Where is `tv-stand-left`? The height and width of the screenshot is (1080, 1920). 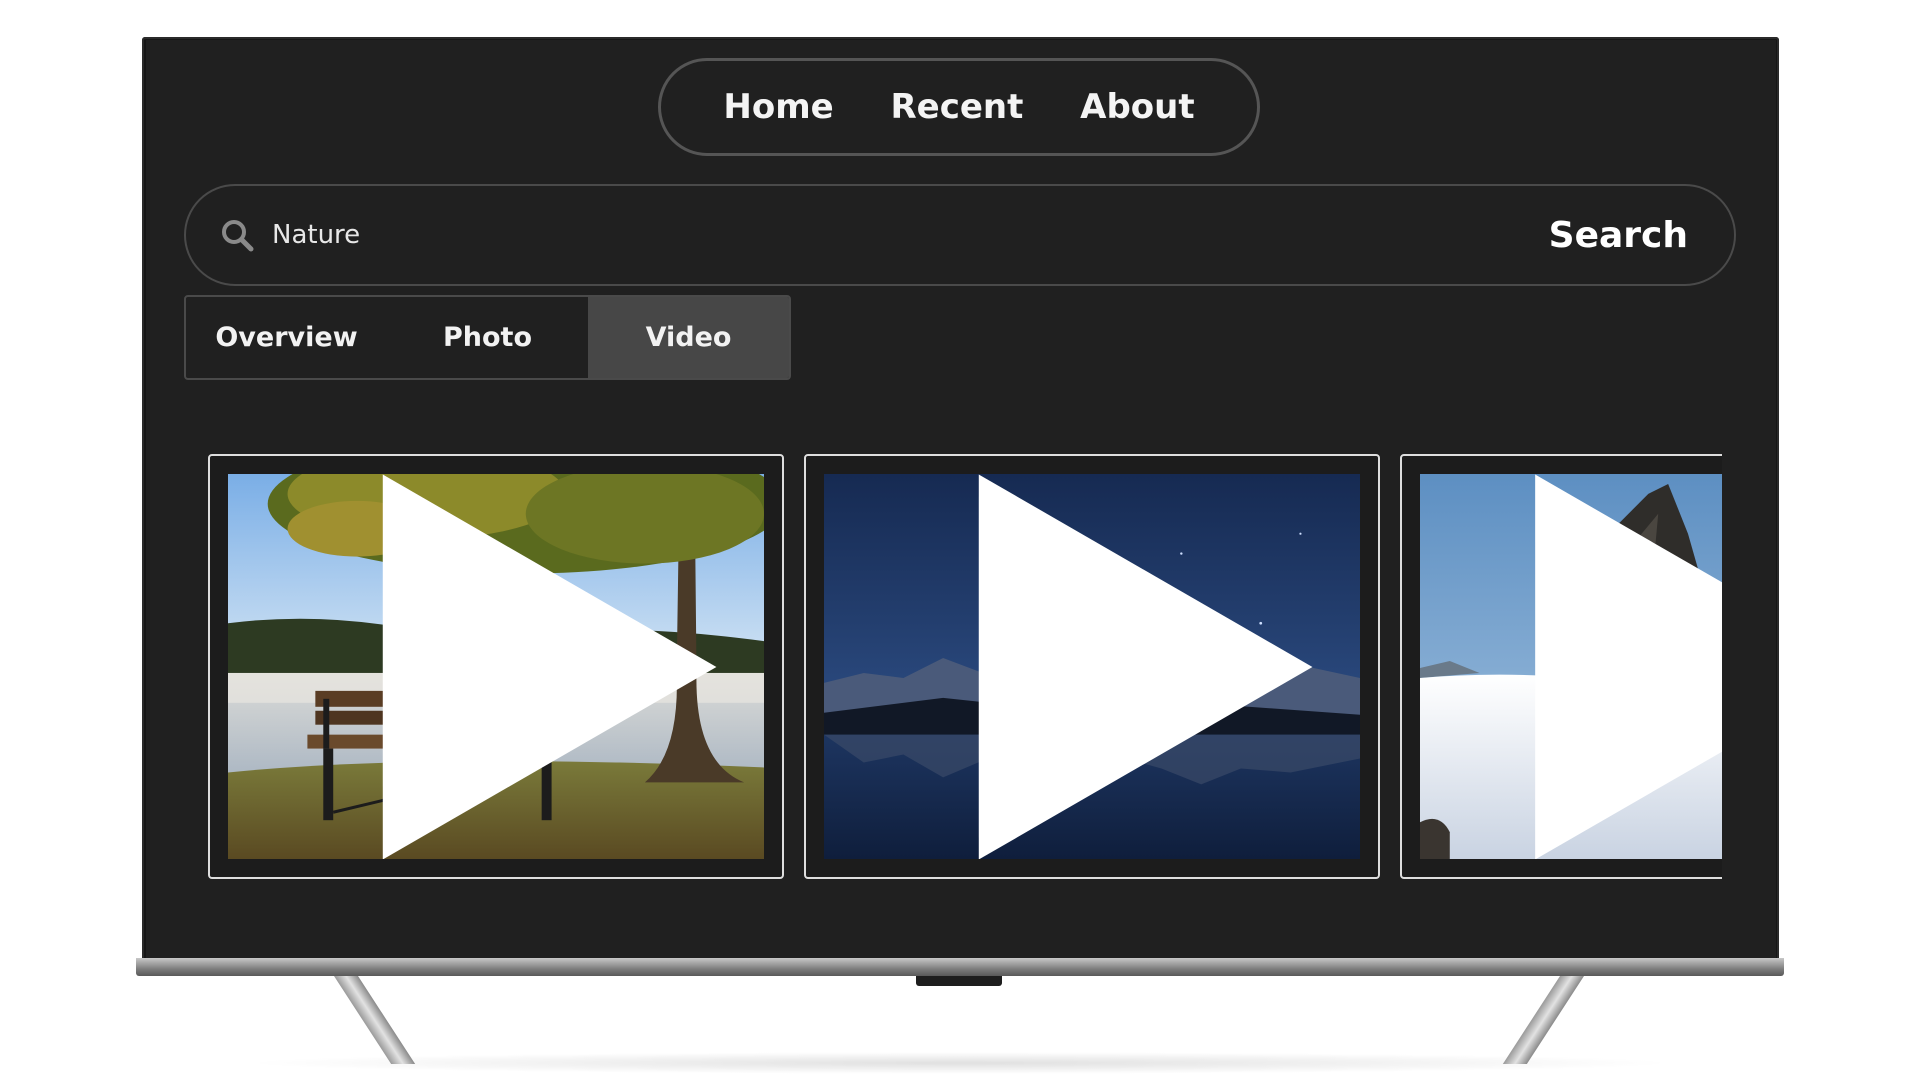
tv-stand-left is located at coordinates (375, 1020).